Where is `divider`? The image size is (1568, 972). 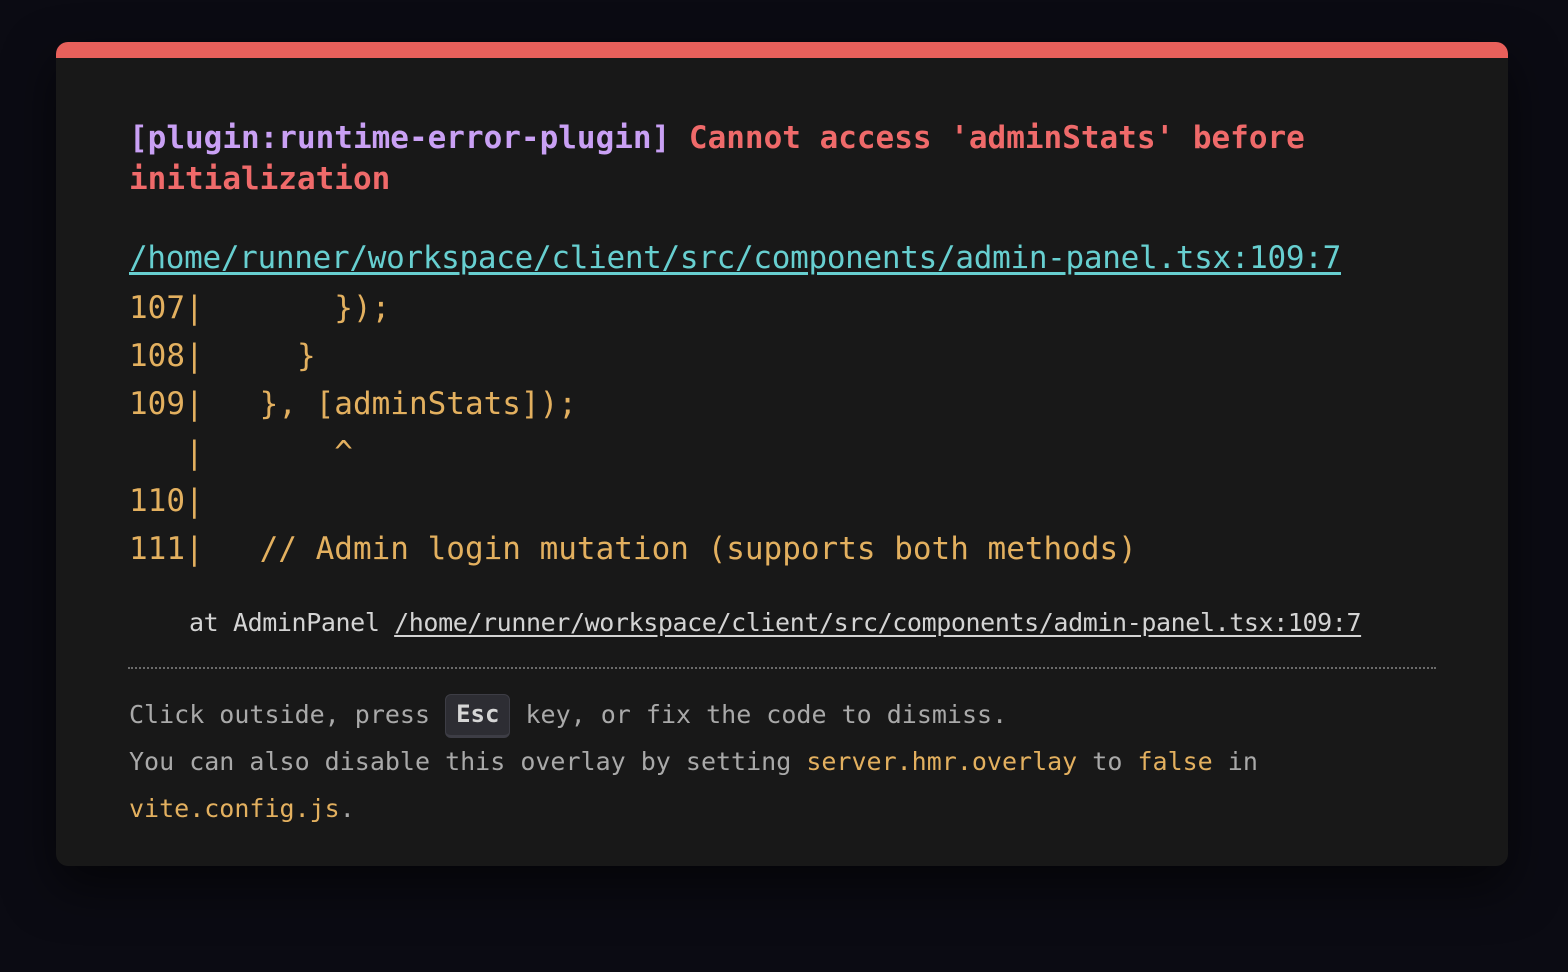 divider is located at coordinates (782, 668).